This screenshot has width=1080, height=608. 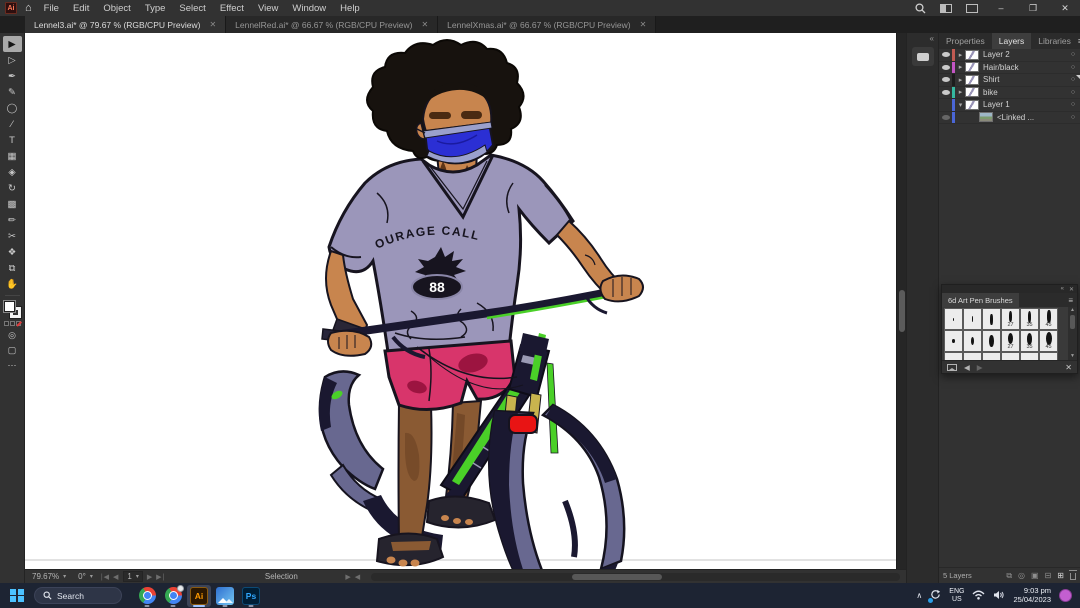 I want to click on taskbar-illustrator: Ai, so click(x=199, y=595).